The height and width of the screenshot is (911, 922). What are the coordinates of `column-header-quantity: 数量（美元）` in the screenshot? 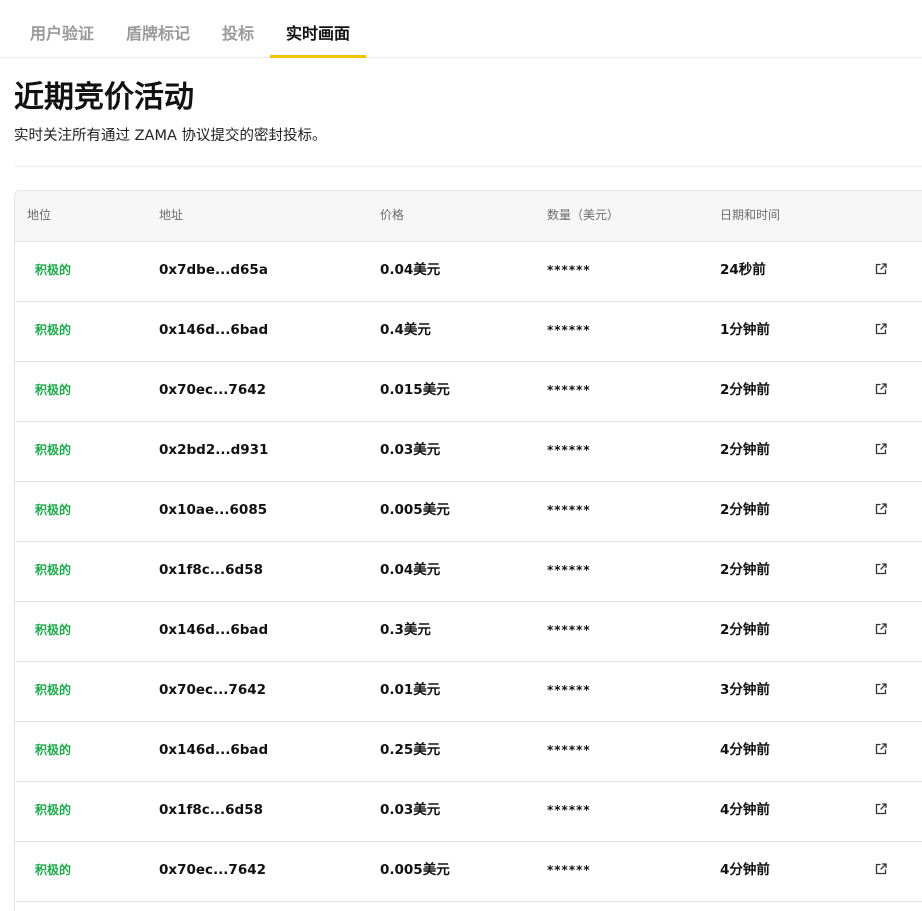 It's located at (583, 215).